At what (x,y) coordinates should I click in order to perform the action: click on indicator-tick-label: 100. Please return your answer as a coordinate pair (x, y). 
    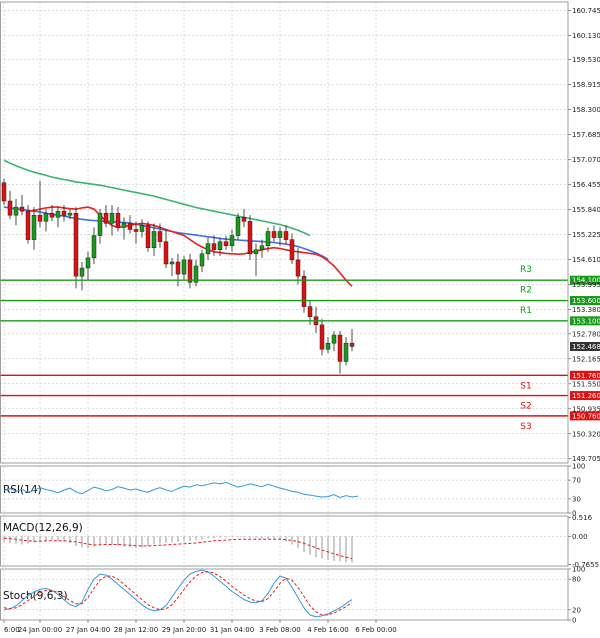
    Looking at the image, I should click on (578, 570).